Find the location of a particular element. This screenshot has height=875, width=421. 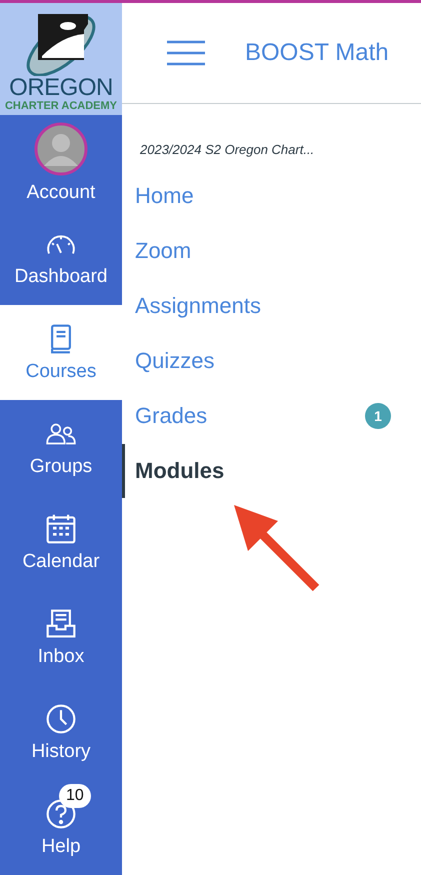

course-nav-link: Zoom is located at coordinates (271, 251).